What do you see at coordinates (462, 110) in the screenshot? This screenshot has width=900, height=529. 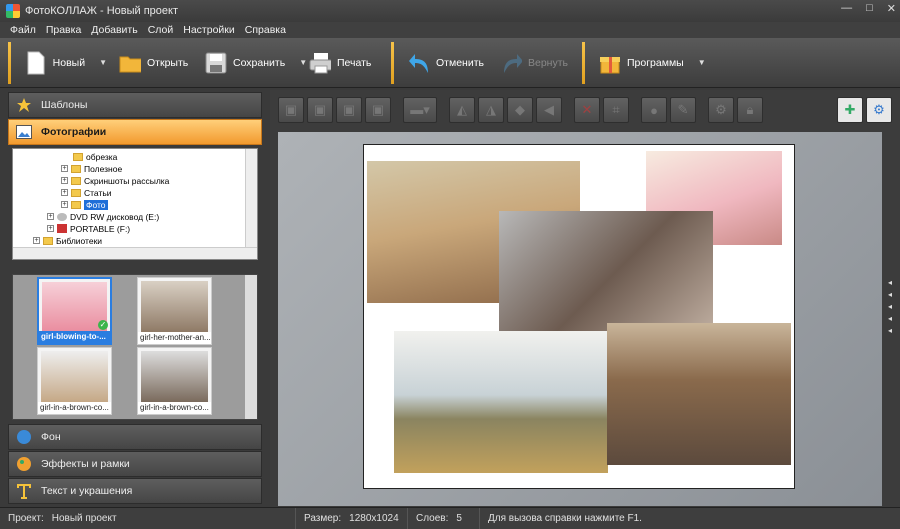 I see `rotate-left-icon: ◭` at bounding box center [462, 110].